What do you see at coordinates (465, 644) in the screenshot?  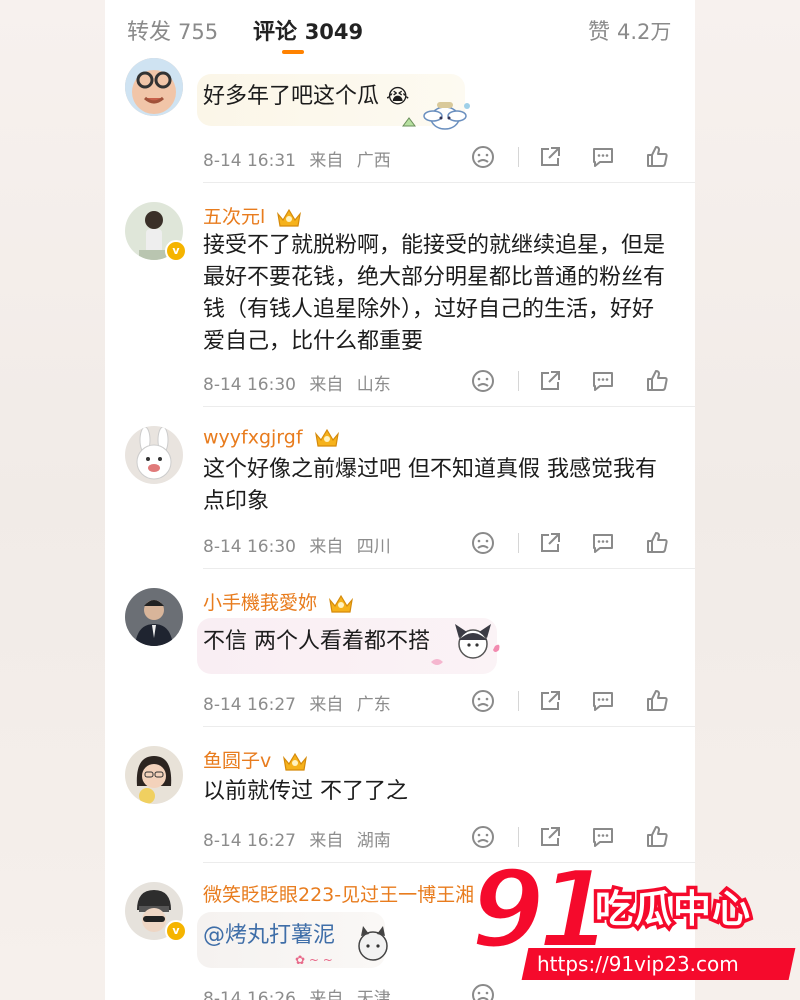 I see `kuromi-sticker-icon` at bounding box center [465, 644].